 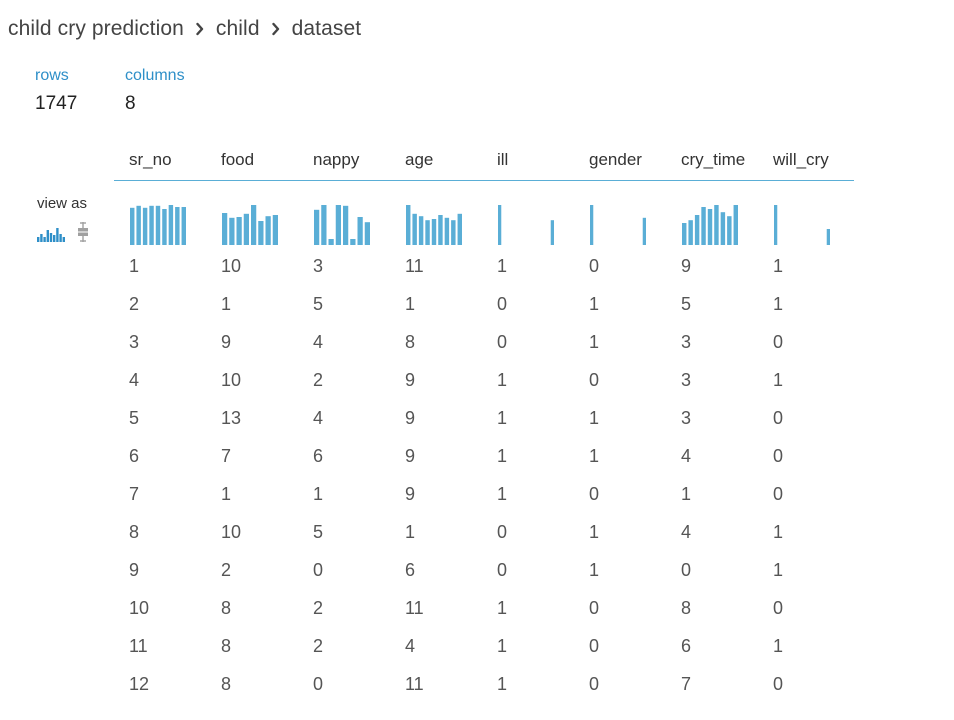 I want to click on table-row: 1 10 3 11 1 0 9 1, so click(x=484, y=266).